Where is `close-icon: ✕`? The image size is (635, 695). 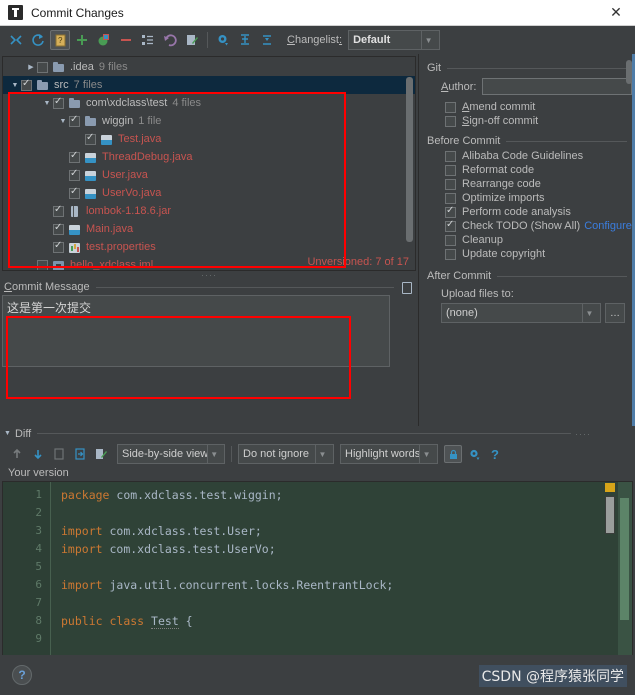
close-icon: ✕ is located at coordinates (616, 13).